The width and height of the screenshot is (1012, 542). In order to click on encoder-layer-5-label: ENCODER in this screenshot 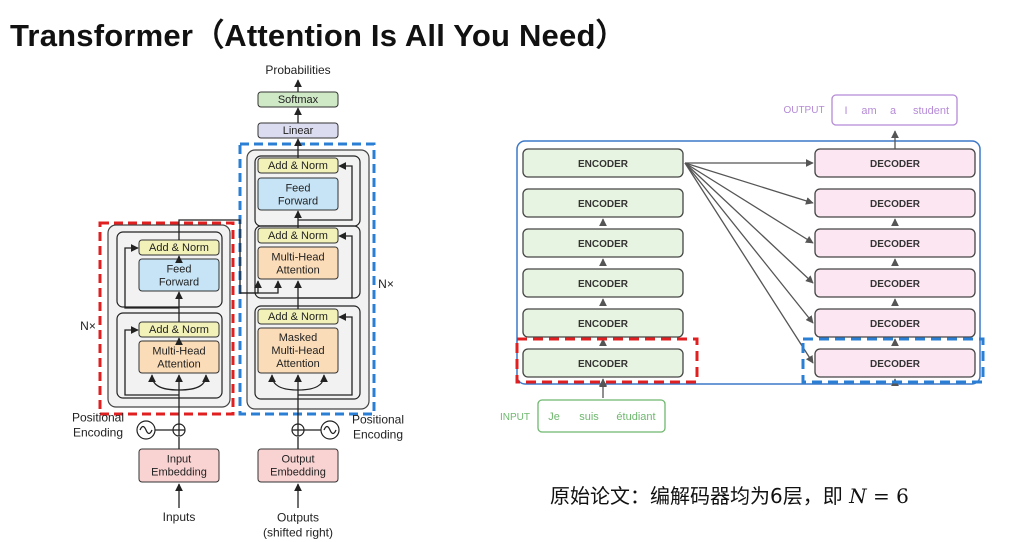, I will do `click(603, 324)`.